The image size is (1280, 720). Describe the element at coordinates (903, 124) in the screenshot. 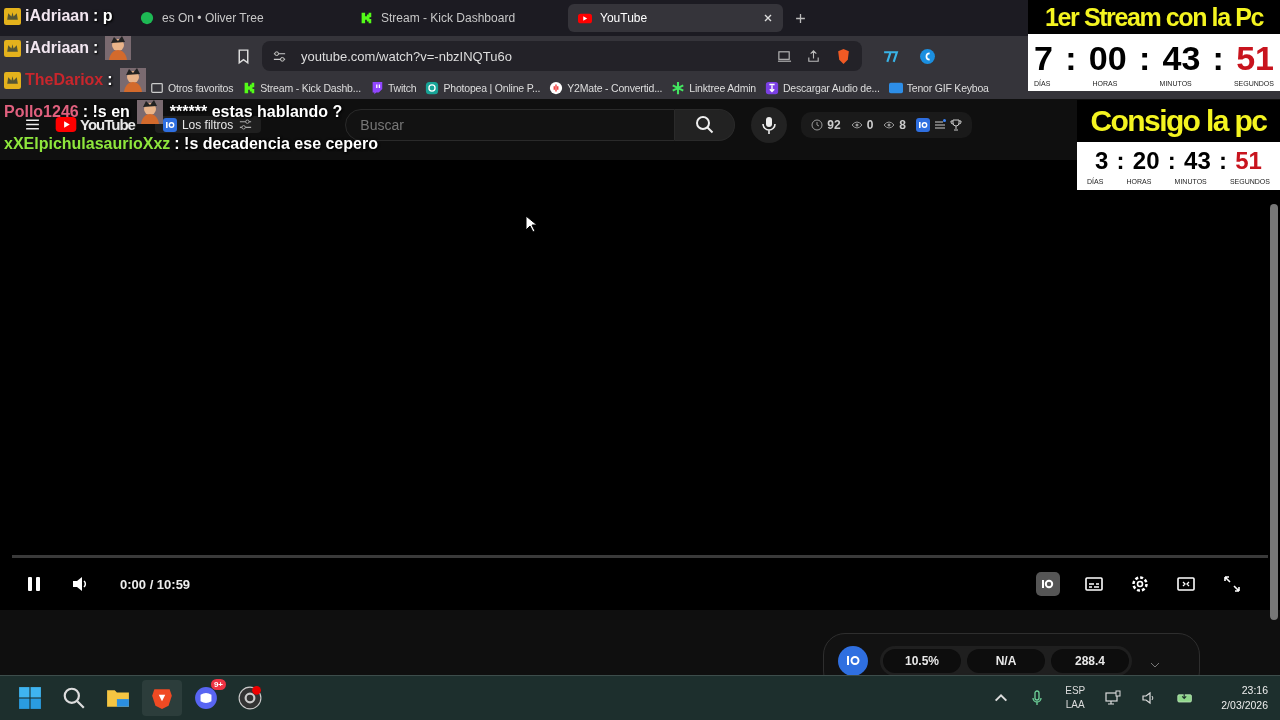

I see `stat-count: 8` at that location.